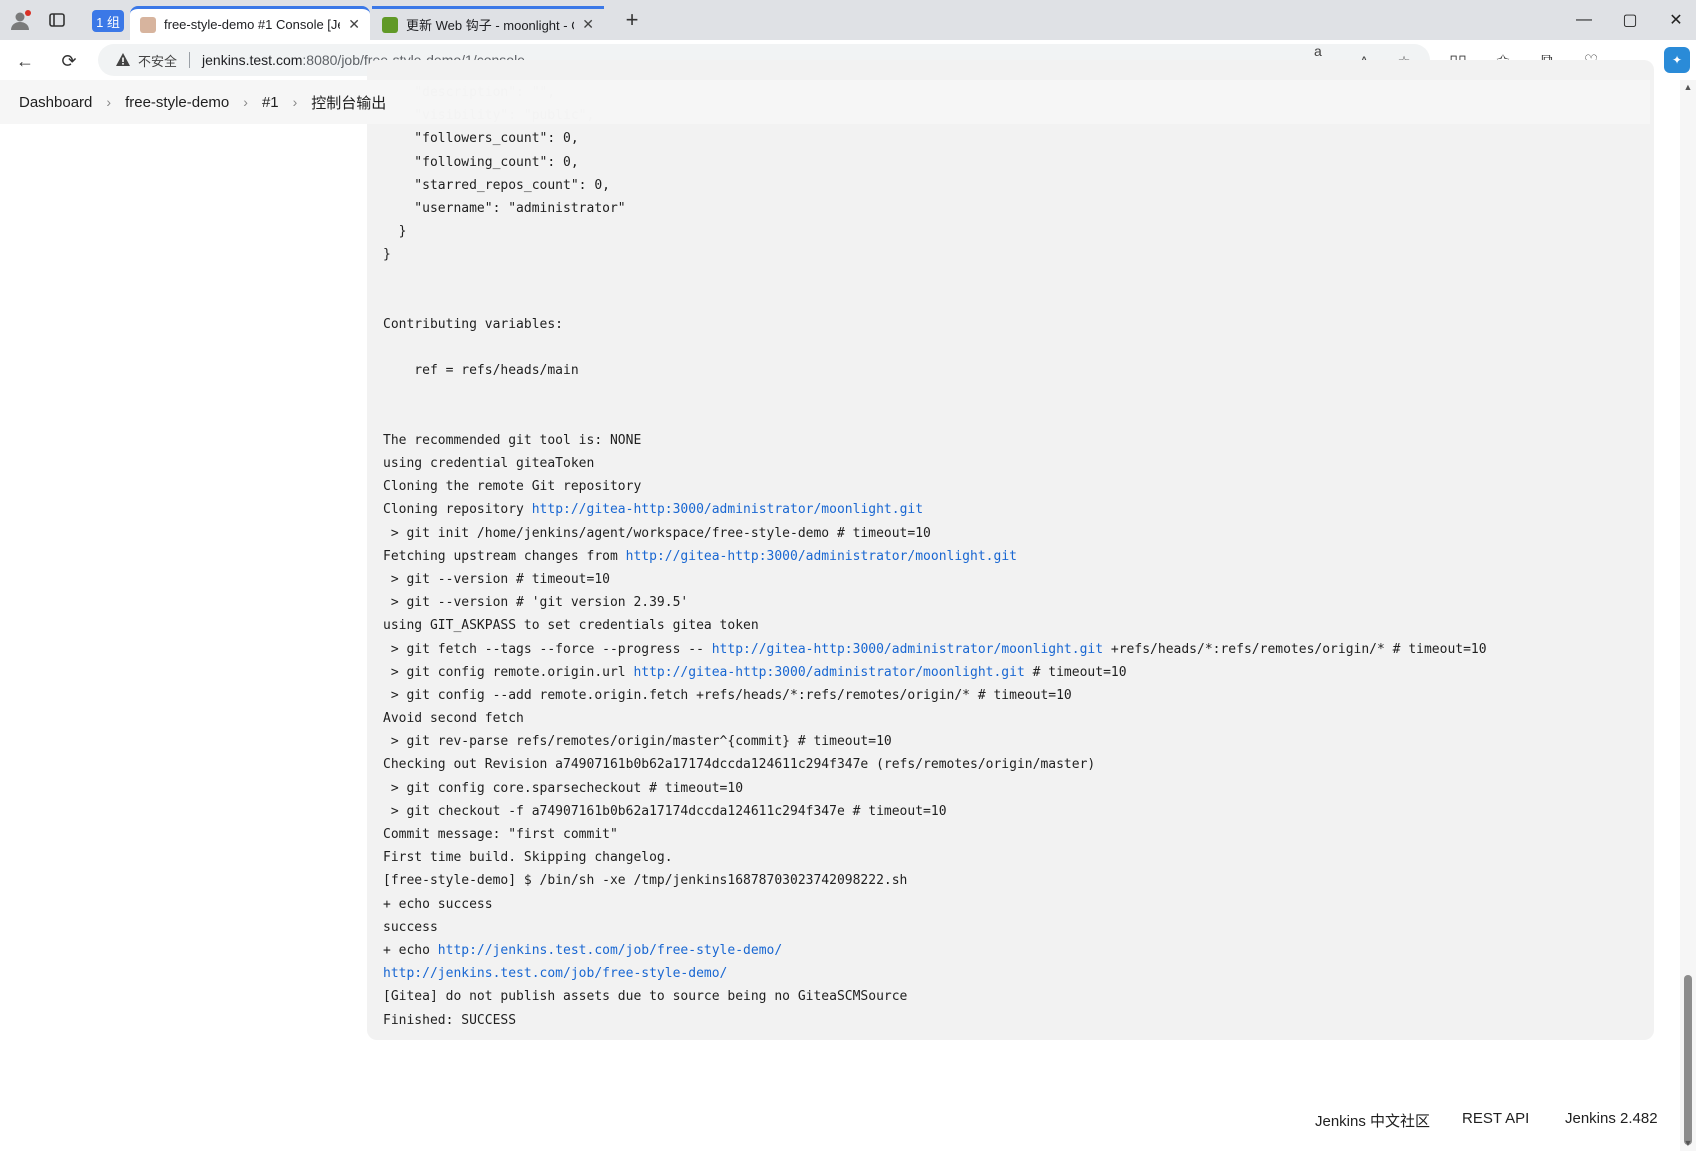 The image size is (1696, 1151). I want to click on reload-icon: ⟳, so click(69, 61).